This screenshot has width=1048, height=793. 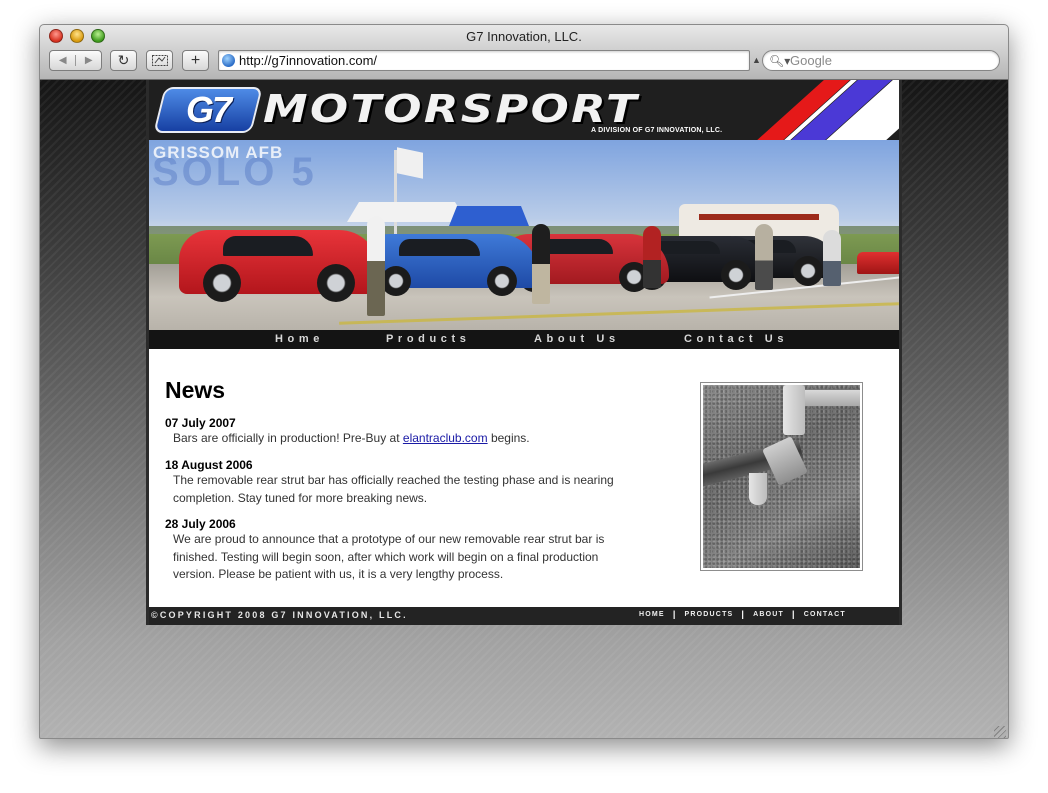 What do you see at coordinates (768, 615) in the screenshot?
I see `footer-link-about: ABOUT` at bounding box center [768, 615].